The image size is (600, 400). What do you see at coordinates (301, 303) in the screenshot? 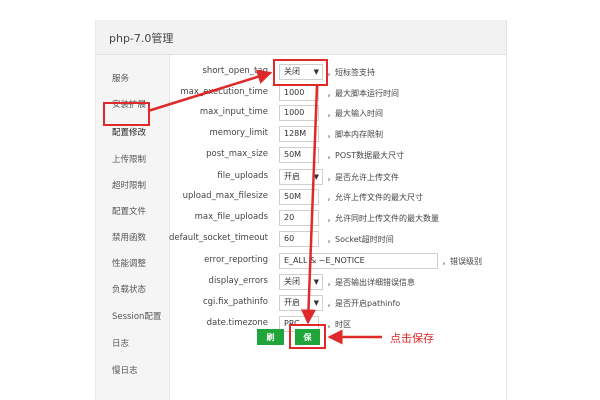
I see `cgi-fix-pathinfo-select: 开启 ▼` at bounding box center [301, 303].